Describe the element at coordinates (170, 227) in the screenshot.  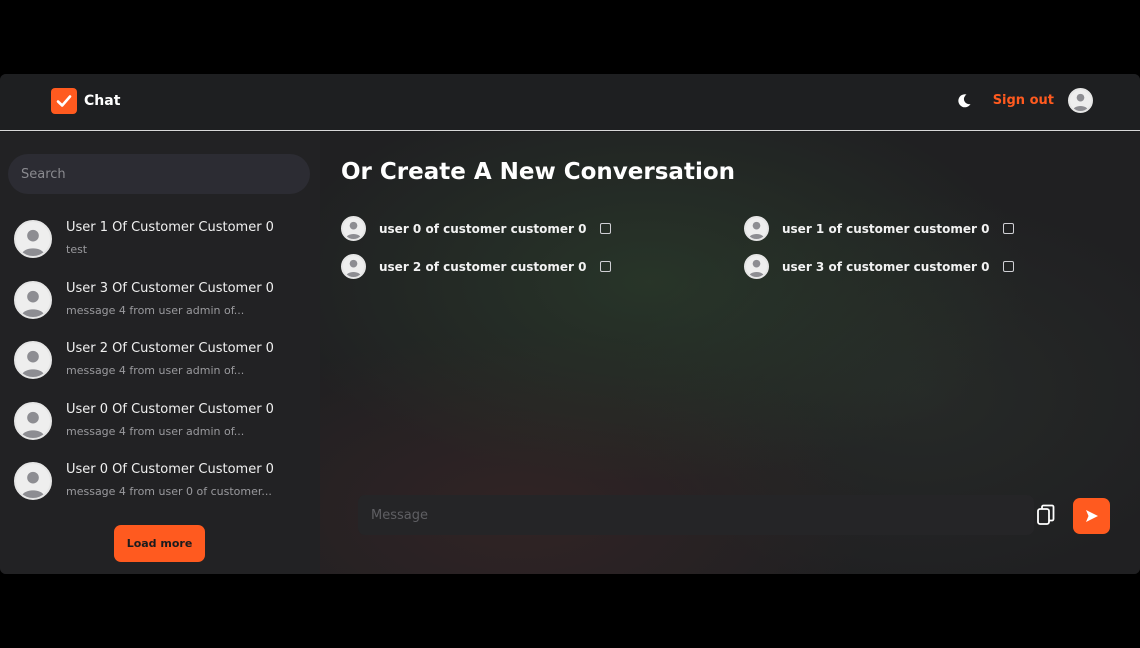
I see `conversation-name: User 1 Of Customer Customer 0` at that location.